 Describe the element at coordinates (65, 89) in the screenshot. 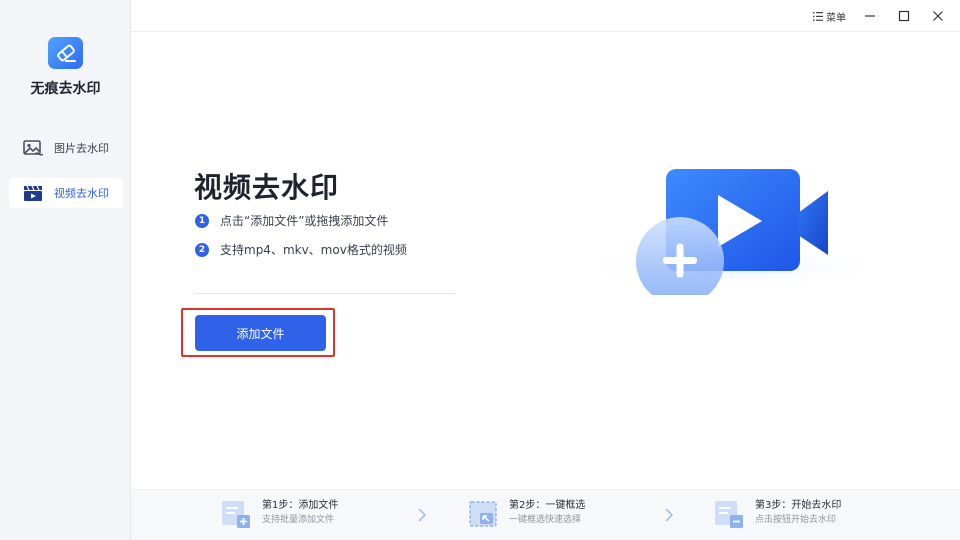

I see `app-name: 无痕去水印` at that location.